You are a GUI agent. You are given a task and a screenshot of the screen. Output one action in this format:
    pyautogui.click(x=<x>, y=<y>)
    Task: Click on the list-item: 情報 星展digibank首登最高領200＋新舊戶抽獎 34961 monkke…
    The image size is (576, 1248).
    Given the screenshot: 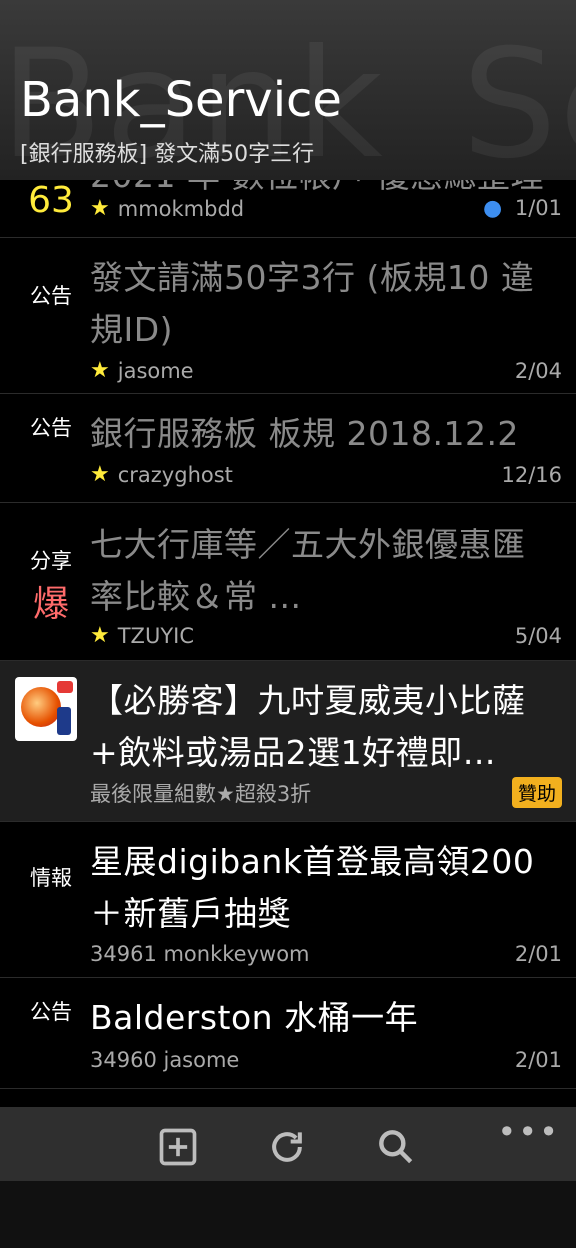 What is the action you would take?
    pyautogui.click(x=288, y=900)
    